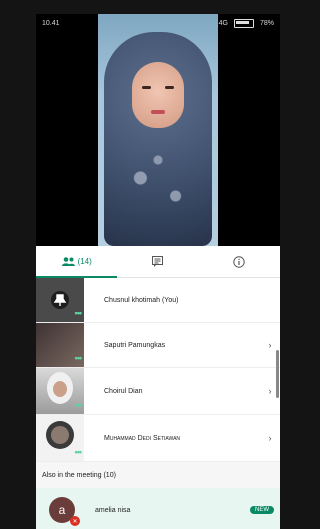 The width and height of the screenshot is (320, 529). Describe the element at coordinates (158, 23) in the screenshot. I see `status-bar: 10.41 4G 78%` at that location.